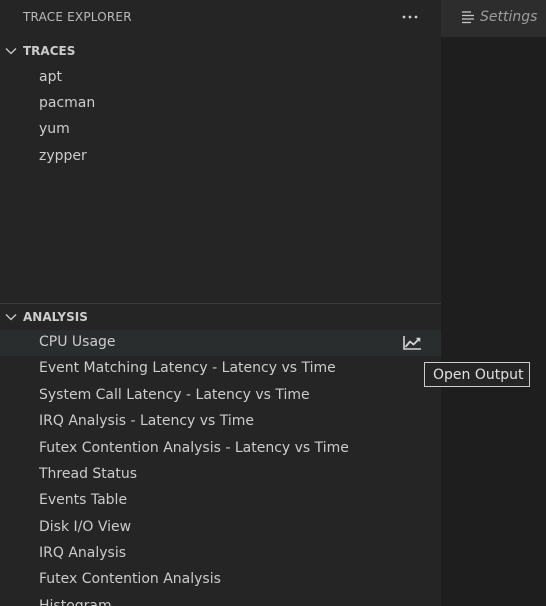  Describe the element at coordinates (83, 553) in the screenshot. I see `analysis-item-label: IRQ Analysis` at that location.